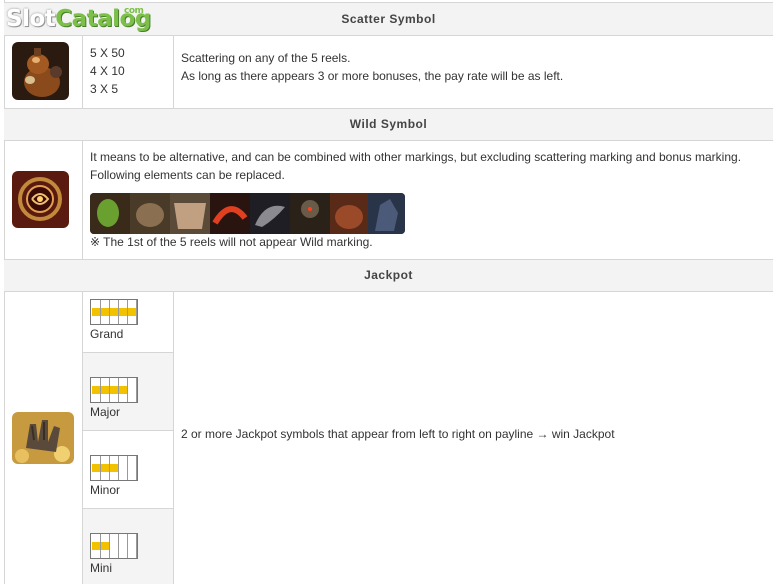 This screenshot has height=584, width=773. What do you see at coordinates (40, 199) in the screenshot?
I see `wild-ring-icon` at bounding box center [40, 199].